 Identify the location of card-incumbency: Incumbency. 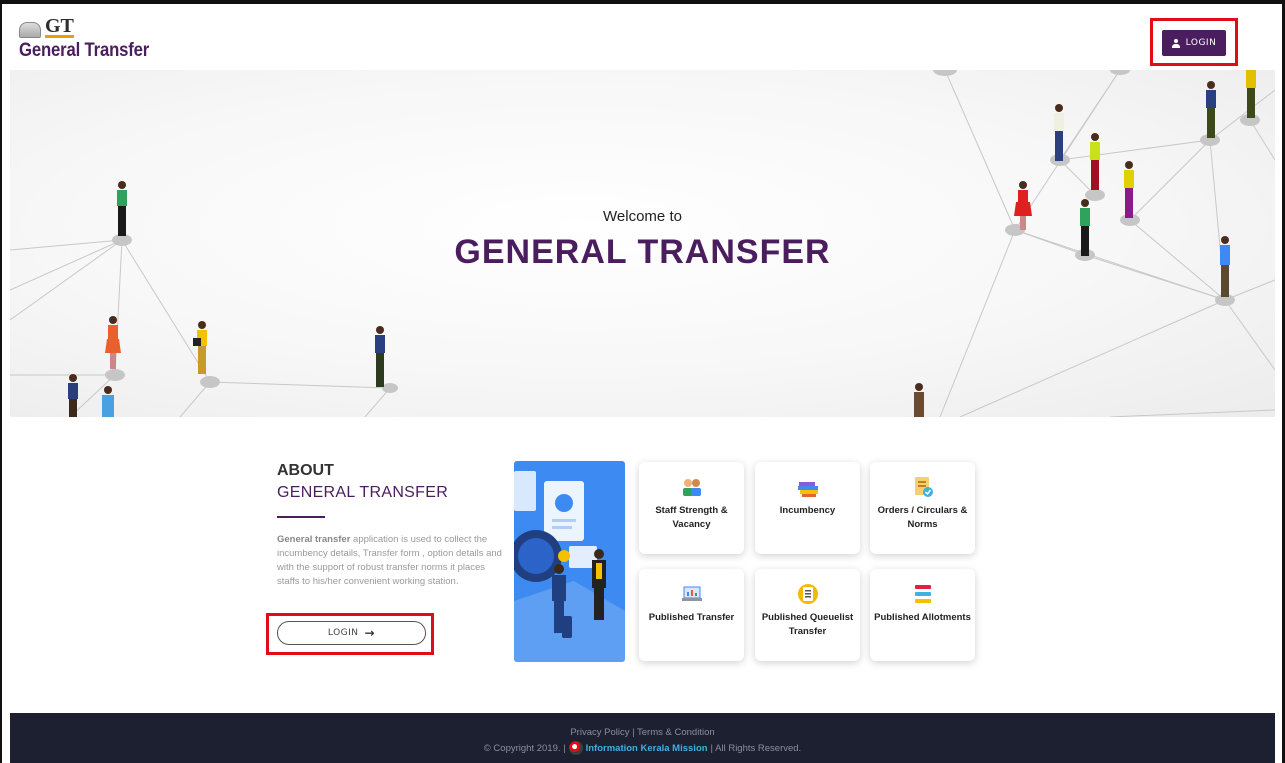
(807, 508).